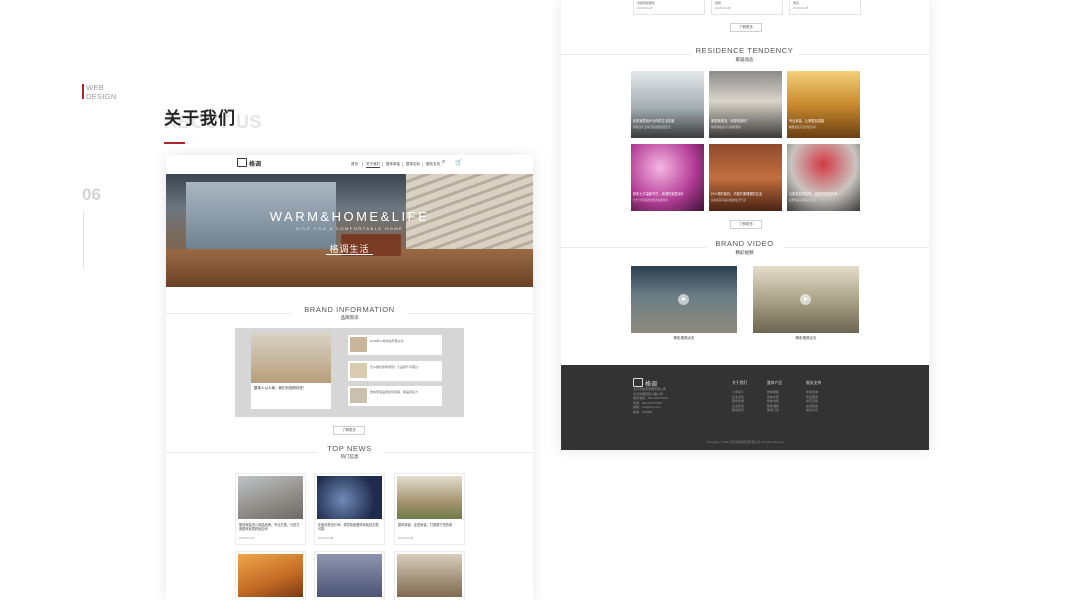 The height and width of the screenshot is (600, 1067). Describe the element at coordinates (802, 127) in the screenshot. I see `residence-desc: 精致家装打造舒适空间` at that location.